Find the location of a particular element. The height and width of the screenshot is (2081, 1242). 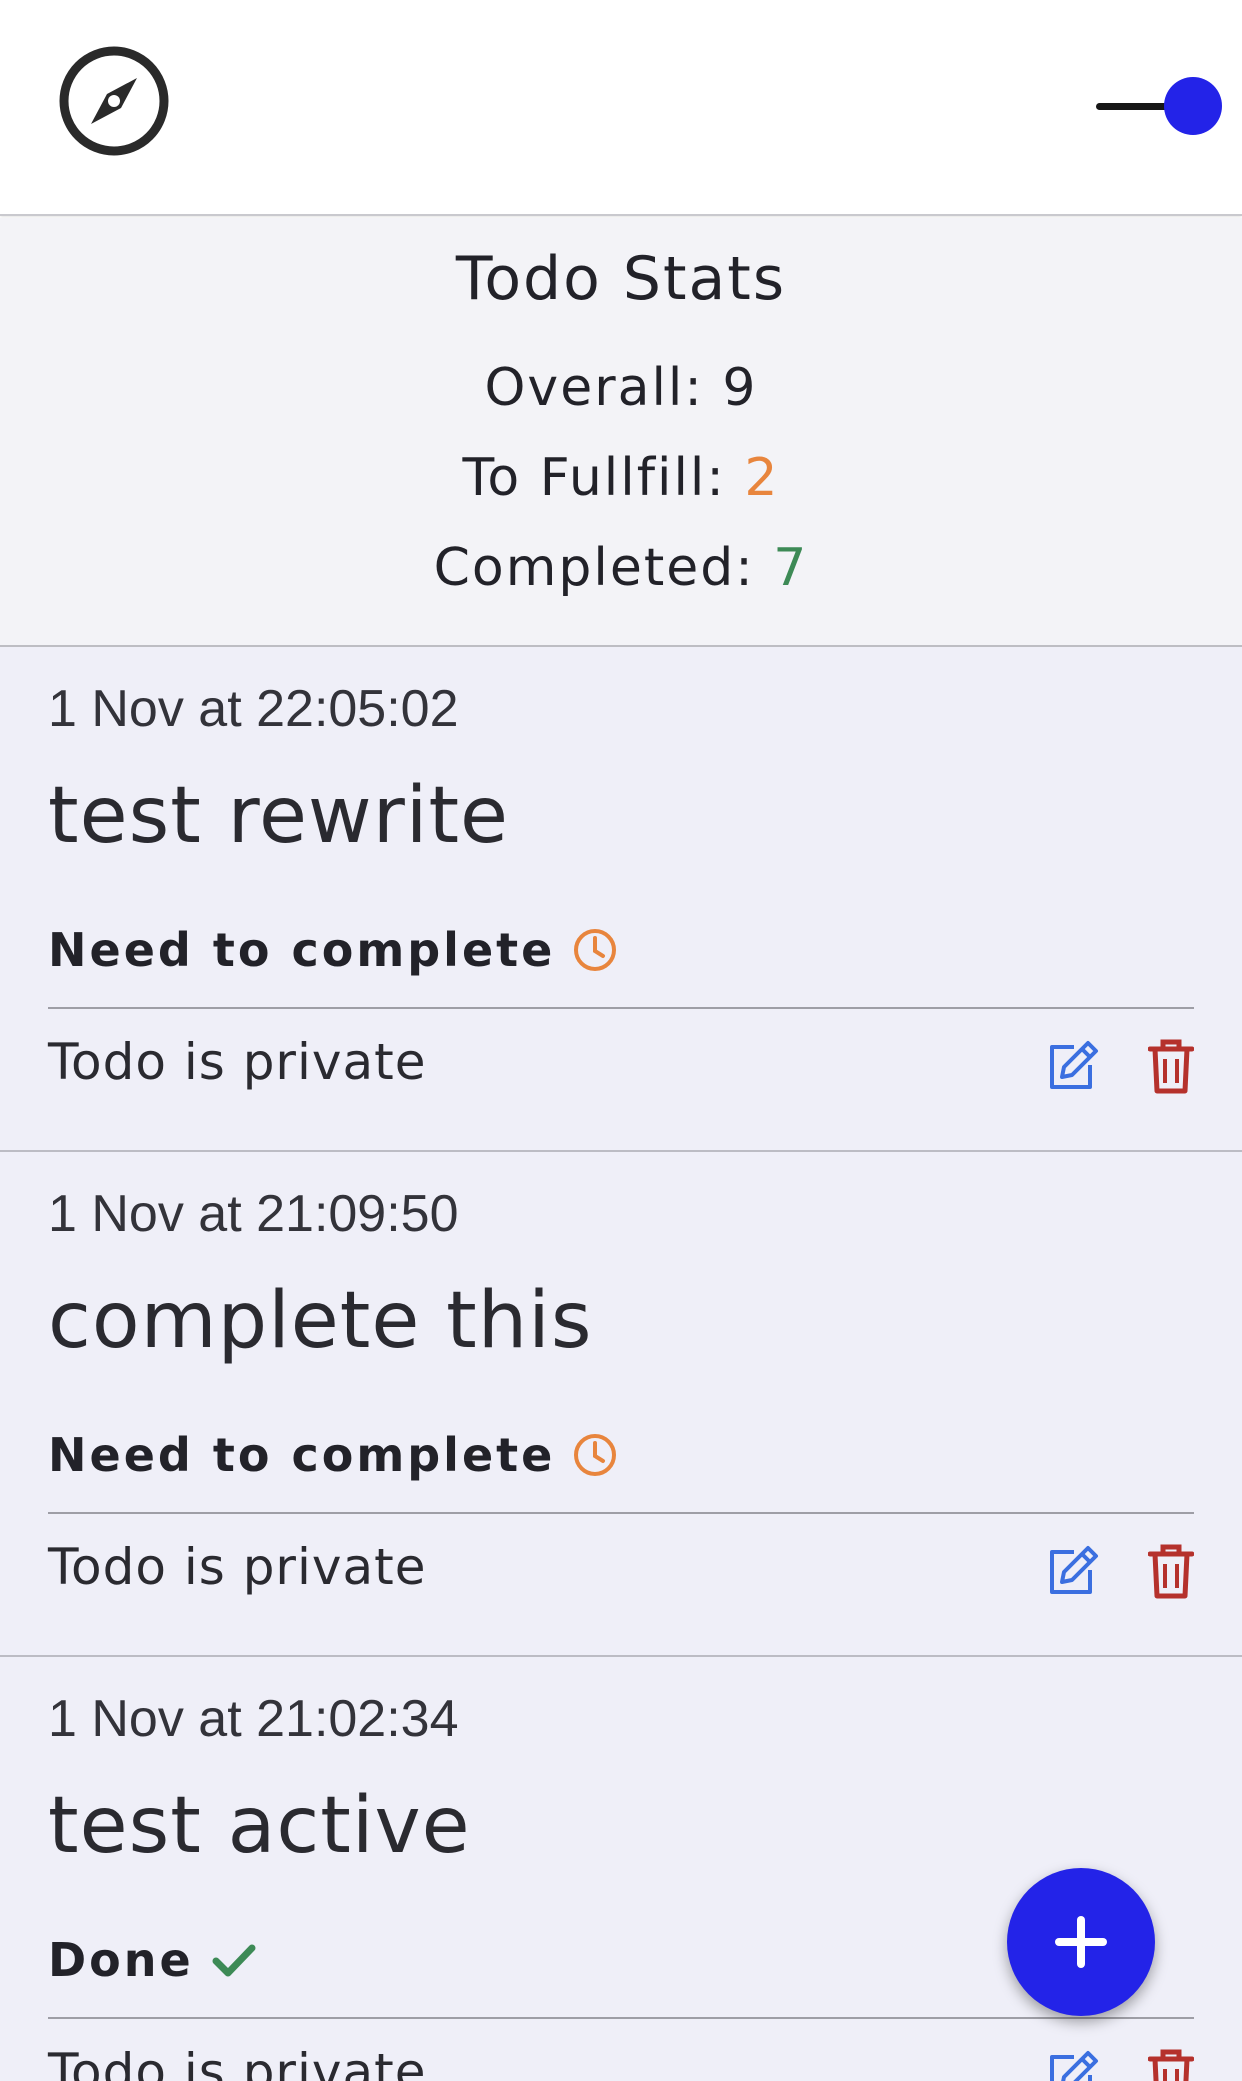

check-icon is located at coordinates (234, 1960).